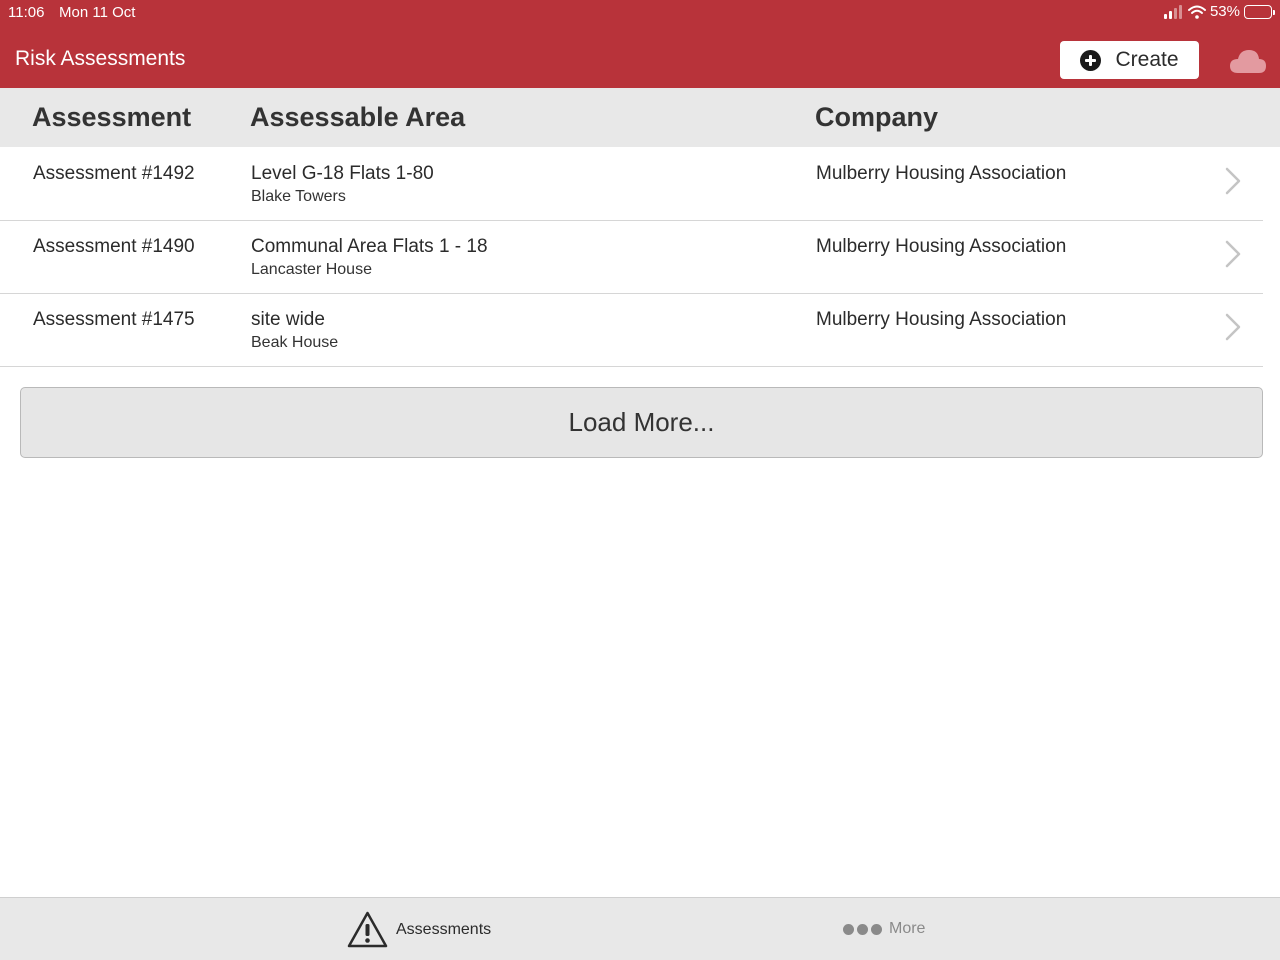  I want to click on assessment-id: Assessment #1475, so click(114, 319).